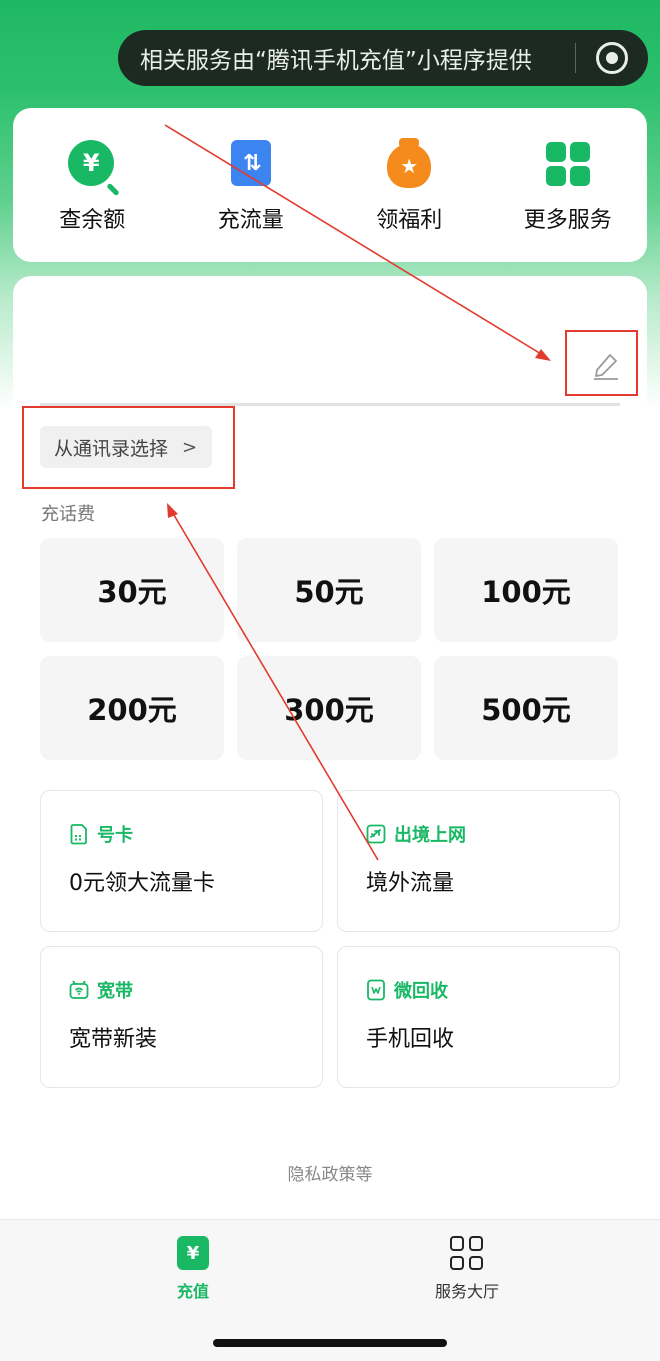  I want to click on amount-option: 200元, so click(132, 708).